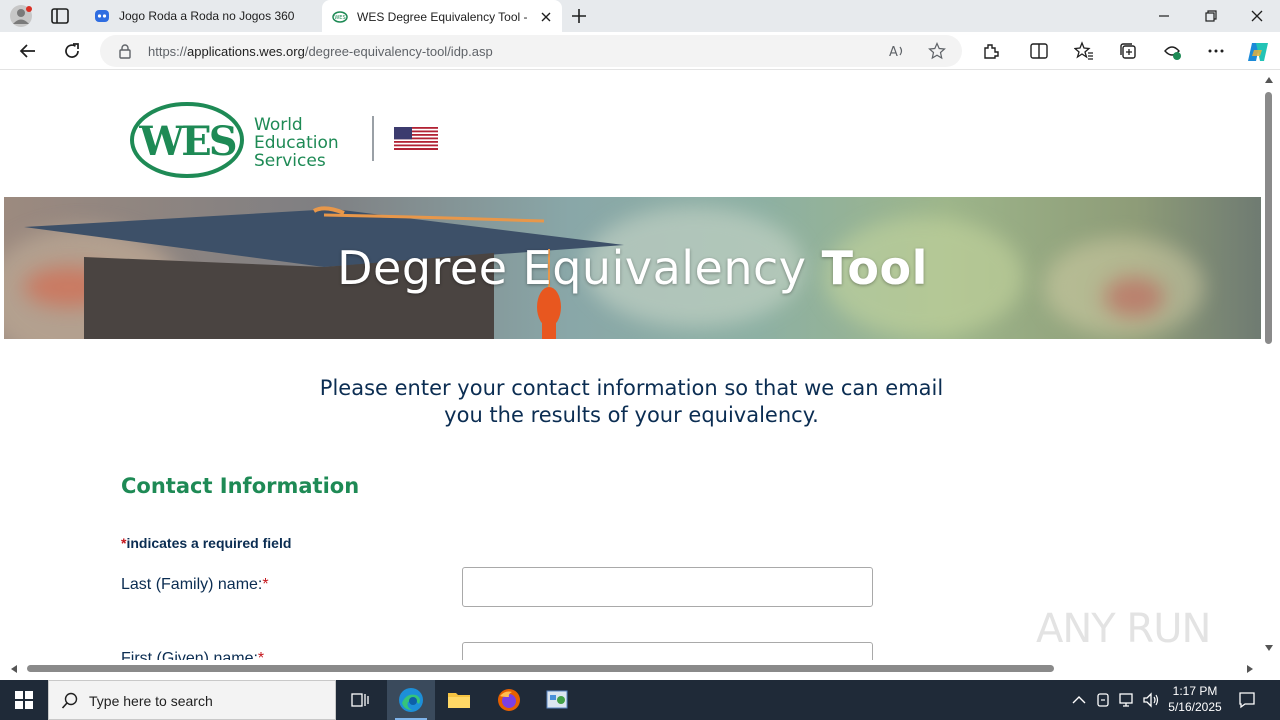 The height and width of the screenshot is (720, 1280). I want to click on wes-favicon-icon: WES, so click(340, 16).